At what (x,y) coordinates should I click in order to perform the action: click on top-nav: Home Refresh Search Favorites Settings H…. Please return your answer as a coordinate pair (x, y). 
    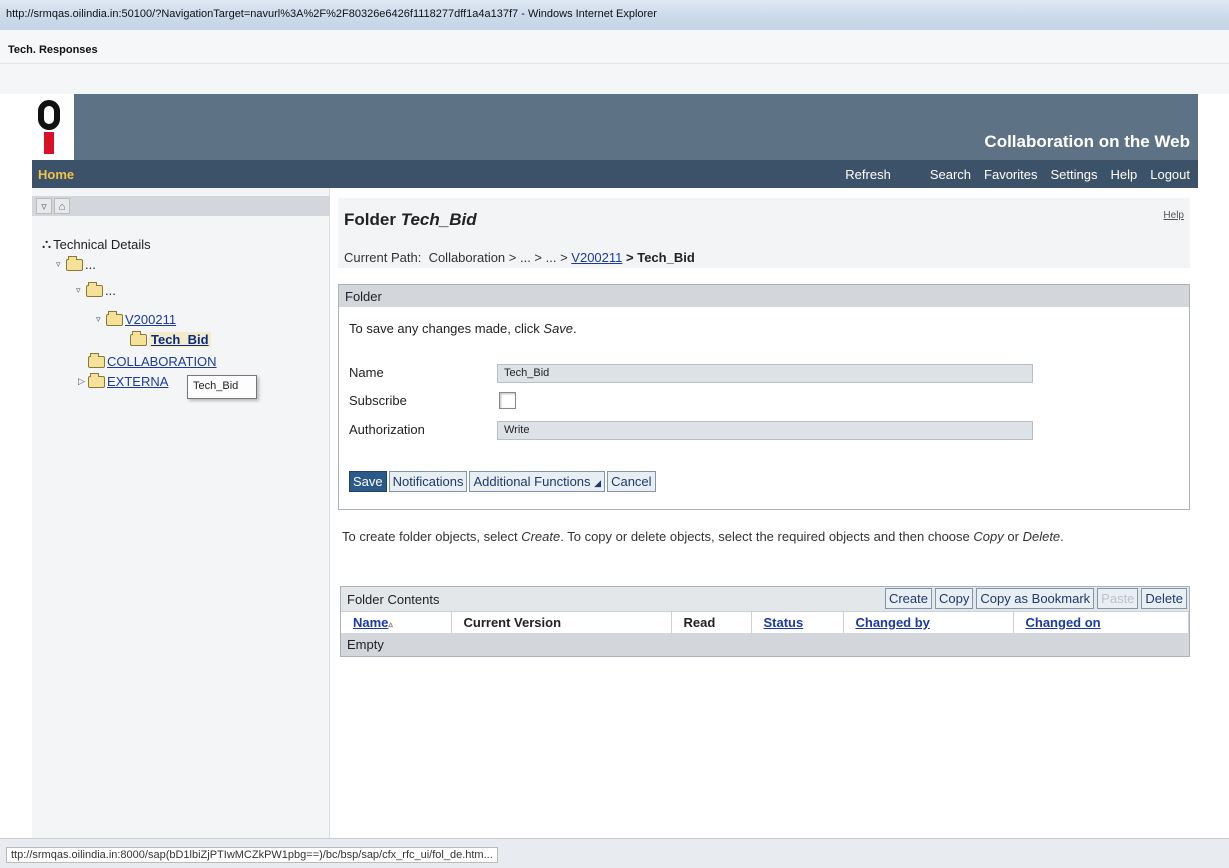
    Looking at the image, I should click on (615, 174).